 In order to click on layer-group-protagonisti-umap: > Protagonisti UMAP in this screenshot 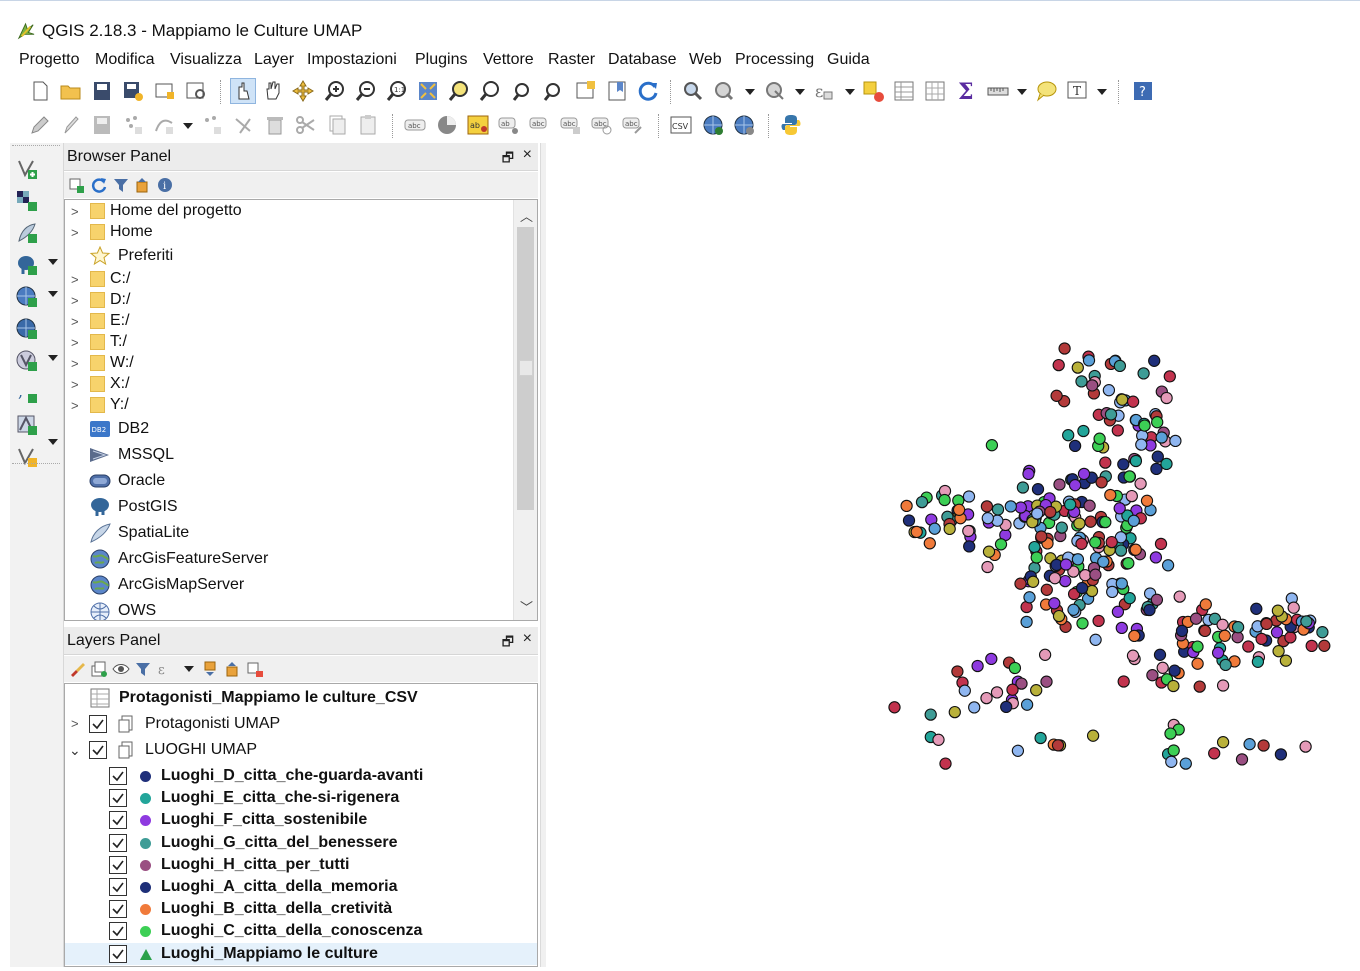, I will do `click(301, 724)`.